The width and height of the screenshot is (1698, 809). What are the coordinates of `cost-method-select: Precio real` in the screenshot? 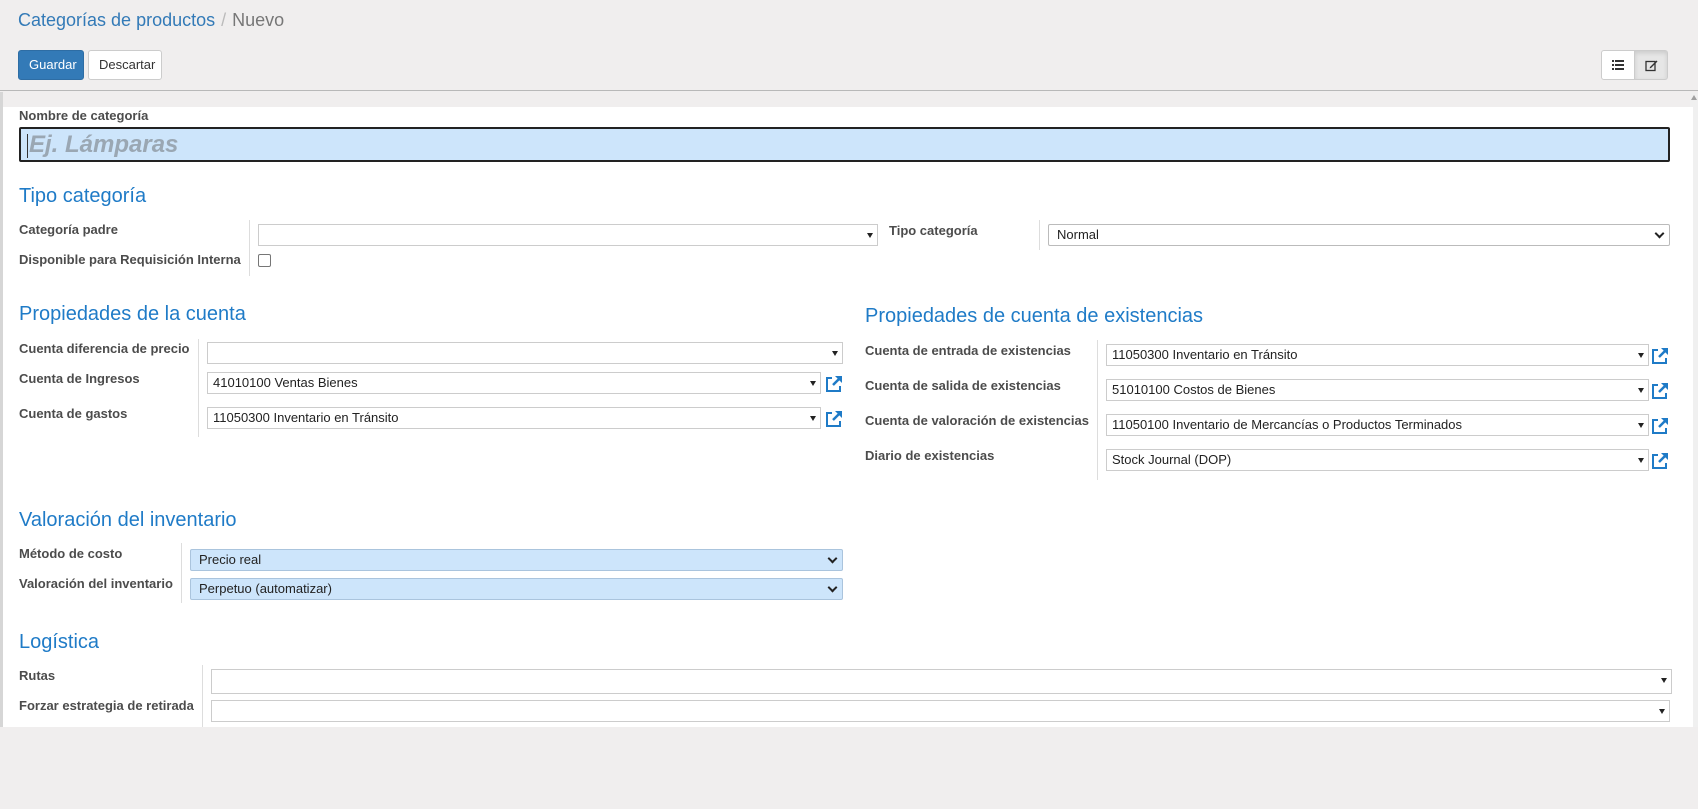 It's located at (516, 560).